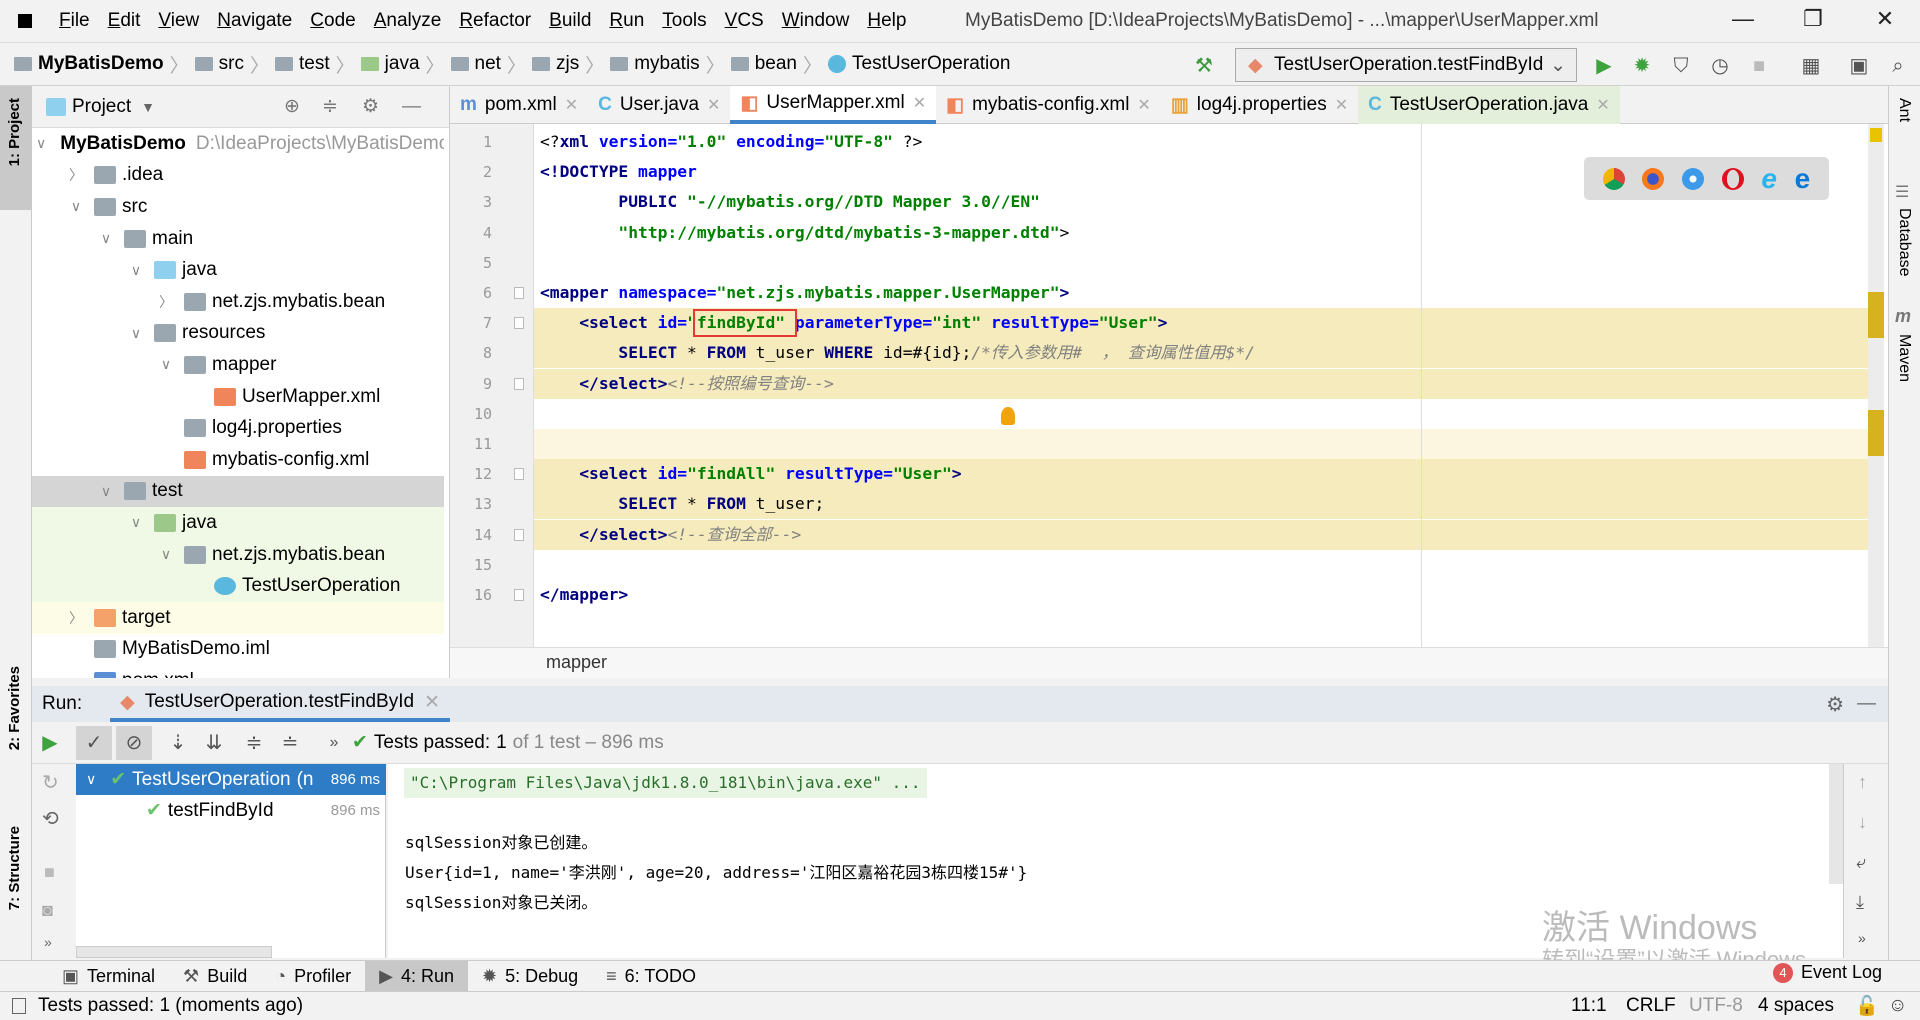 Image resolution: width=1920 pixels, height=1020 pixels. What do you see at coordinates (684, 21) in the screenshot?
I see `menu-tools: Tools` at bounding box center [684, 21].